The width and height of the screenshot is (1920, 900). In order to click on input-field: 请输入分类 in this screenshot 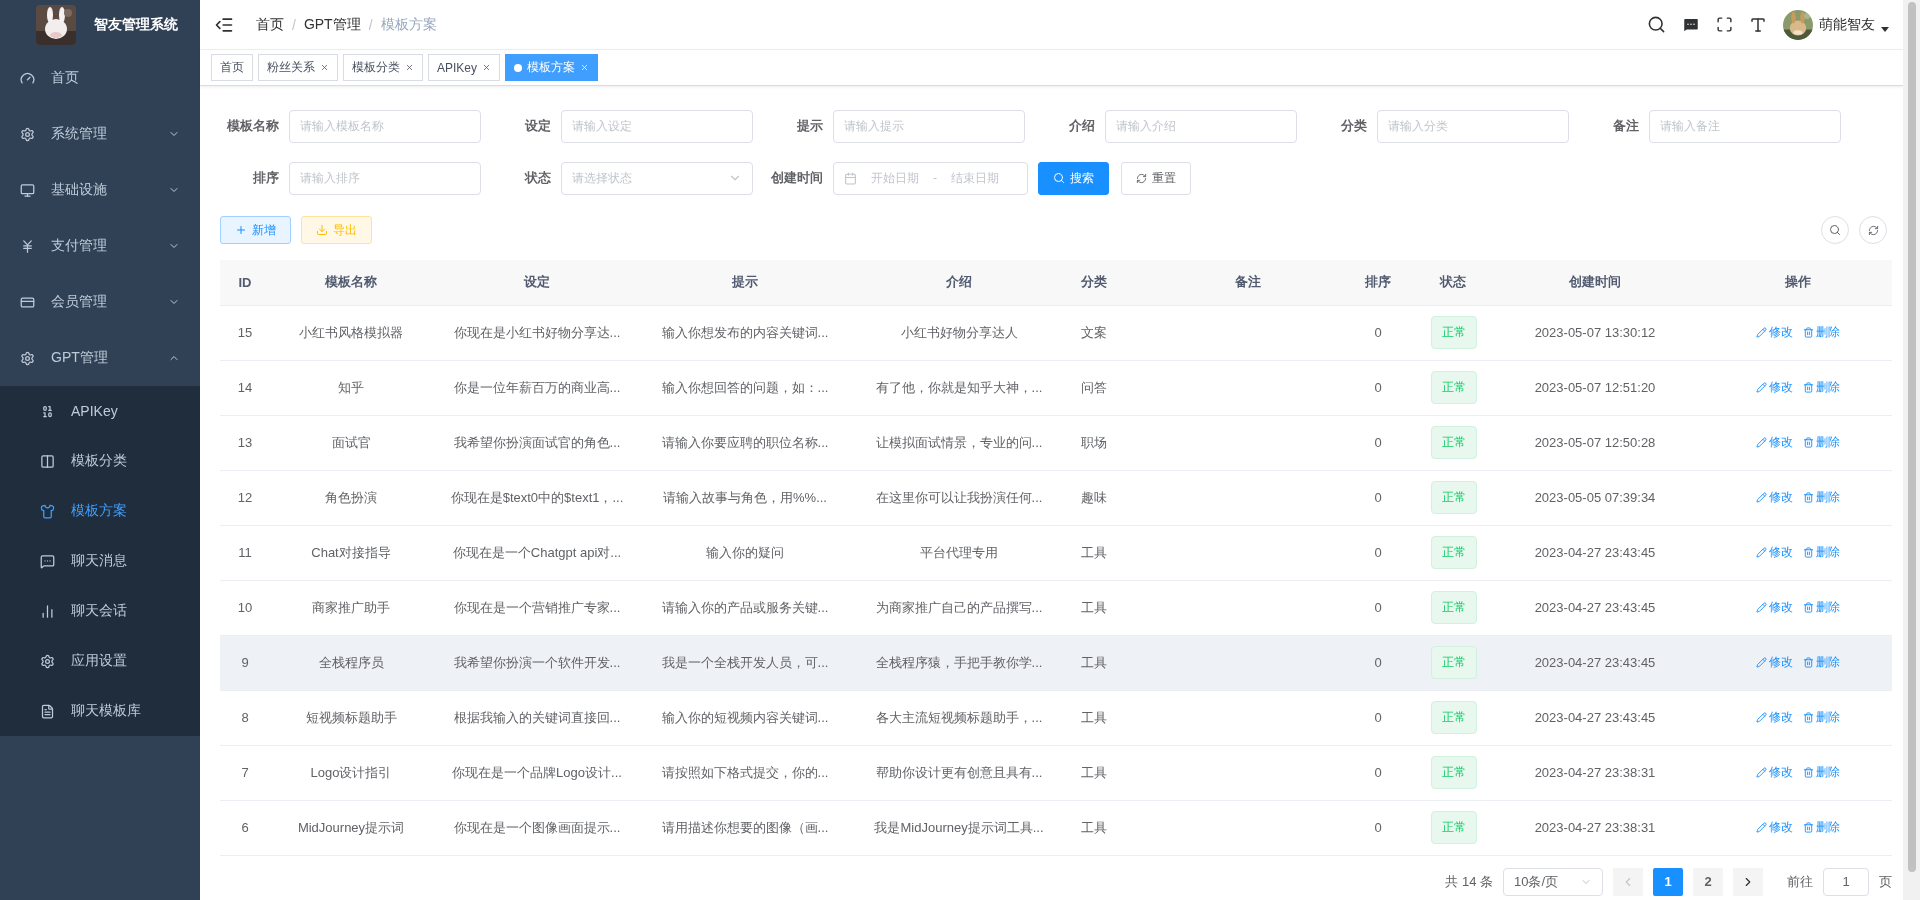, I will do `click(1473, 126)`.